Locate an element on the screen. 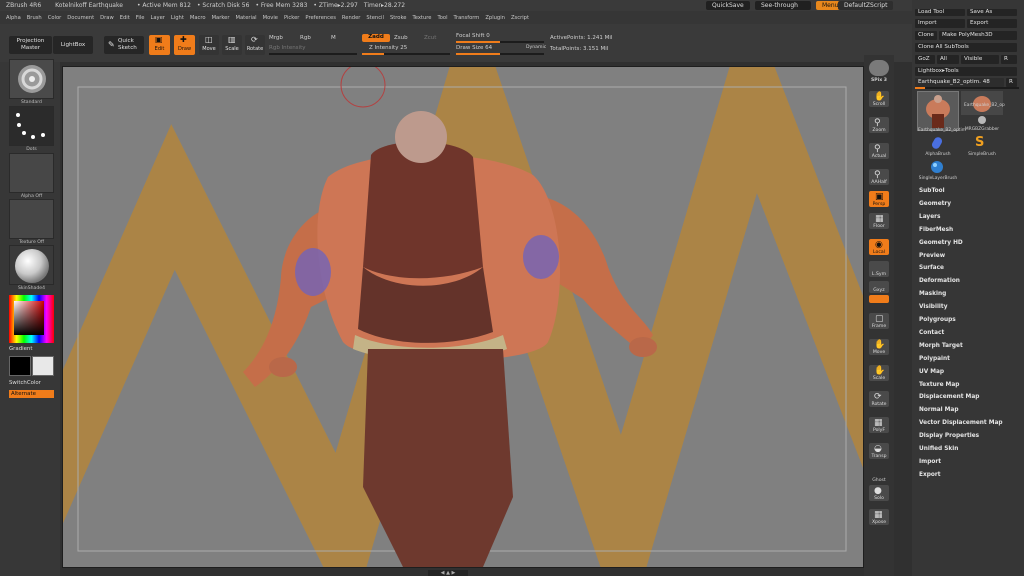  dynamic-toggle: Dynamic is located at coordinates (536, 47).